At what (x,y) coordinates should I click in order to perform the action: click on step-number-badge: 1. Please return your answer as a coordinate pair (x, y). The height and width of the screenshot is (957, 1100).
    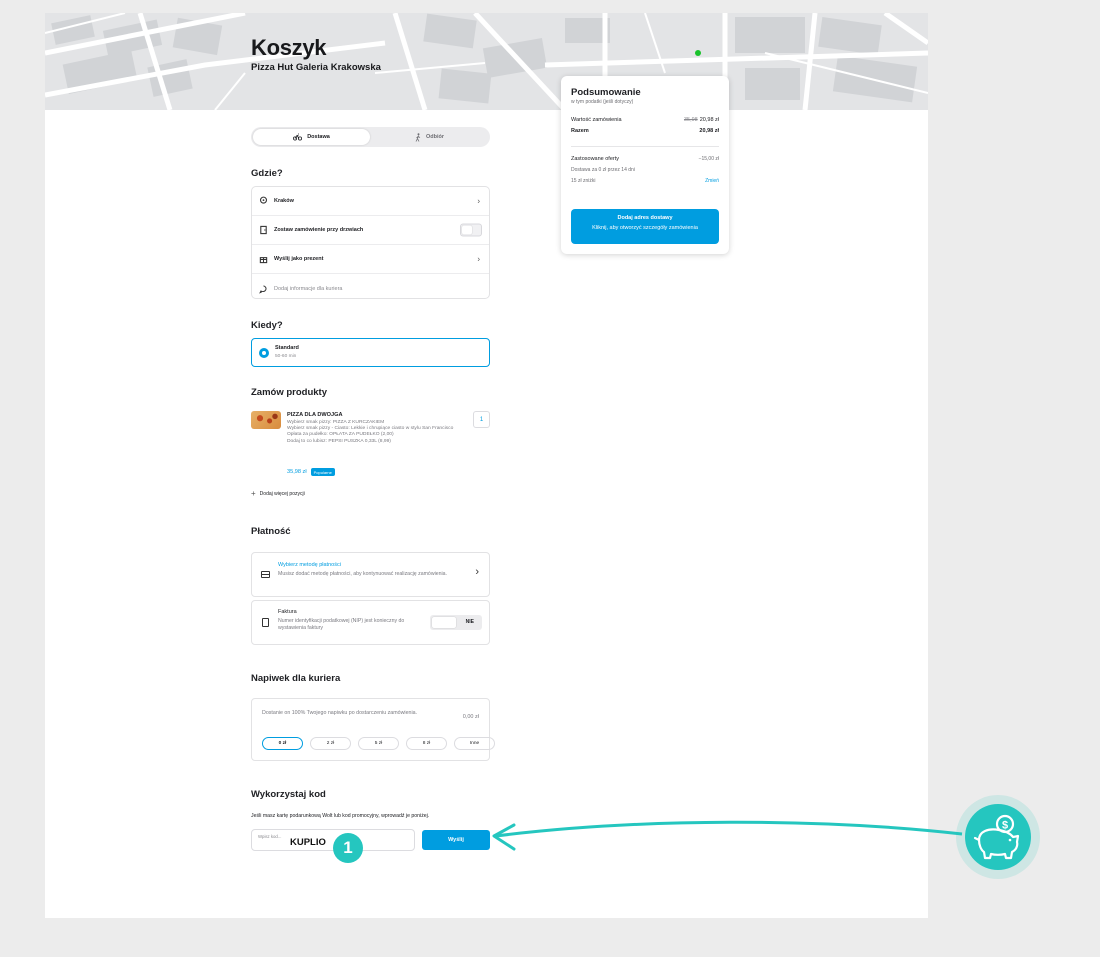
    Looking at the image, I should click on (348, 848).